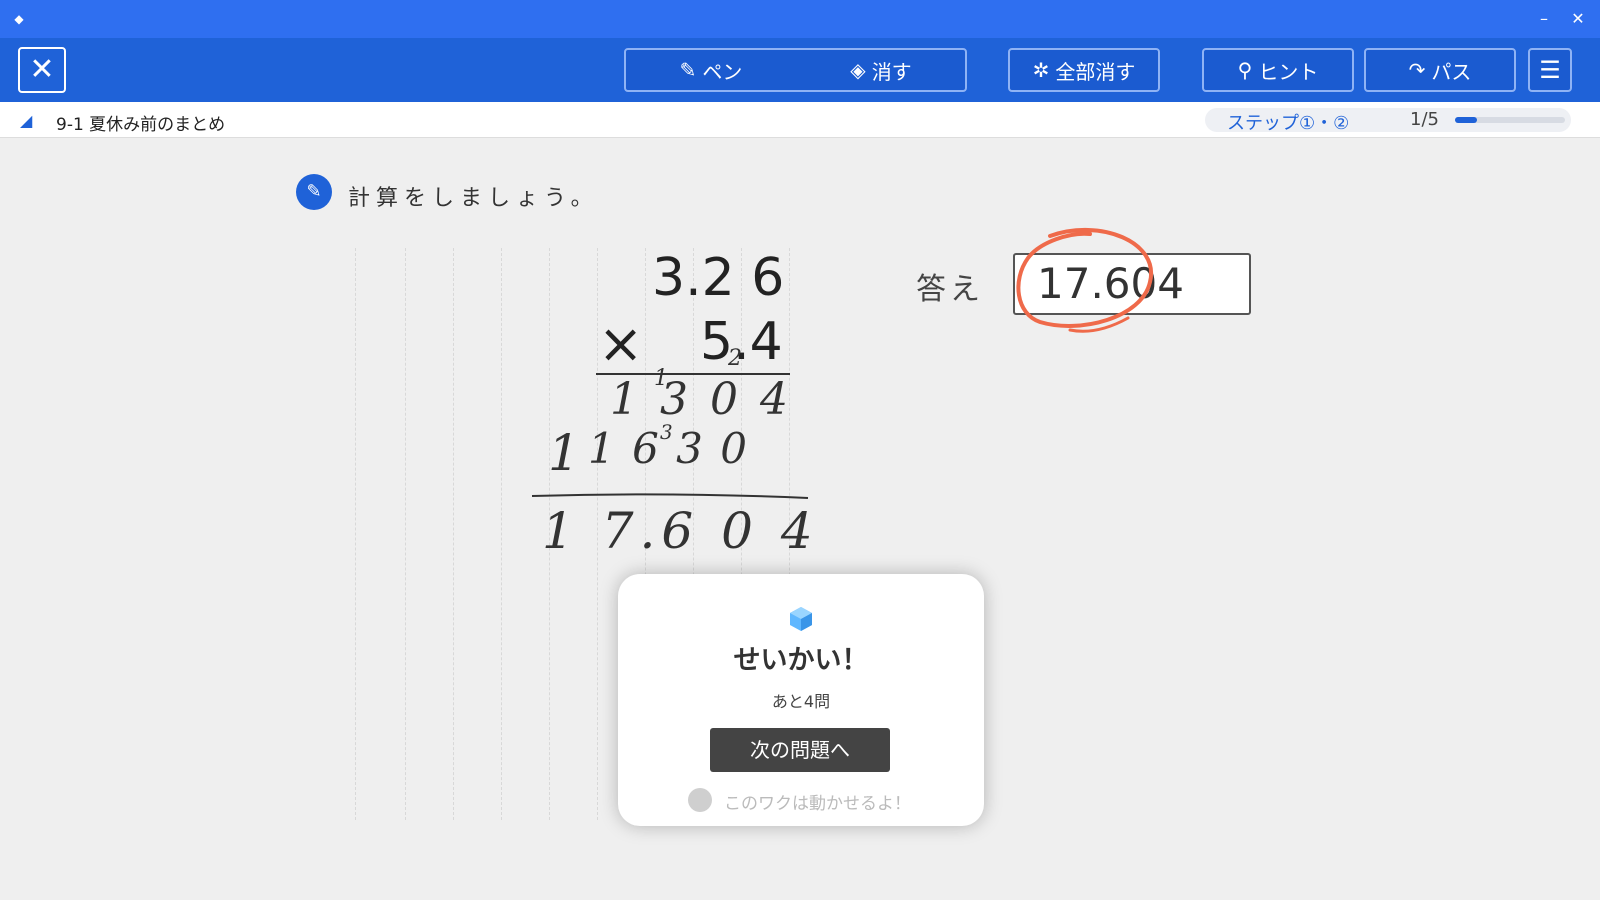 The width and height of the screenshot is (1600, 900). What do you see at coordinates (26, 120) in the screenshot?
I see `corner-triangle-icon: ◢` at bounding box center [26, 120].